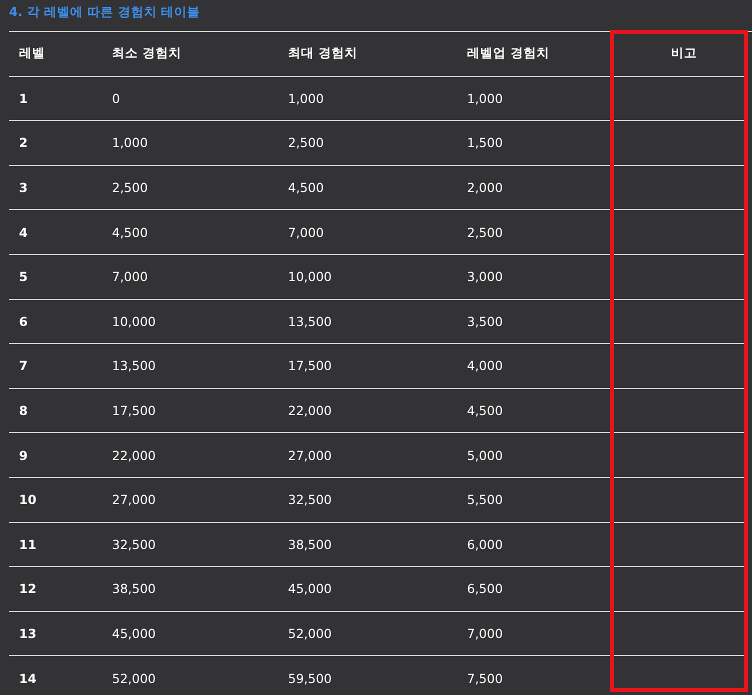 The height and width of the screenshot is (695, 752). What do you see at coordinates (23, 366) in the screenshot?
I see `table-cell: 7` at bounding box center [23, 366].